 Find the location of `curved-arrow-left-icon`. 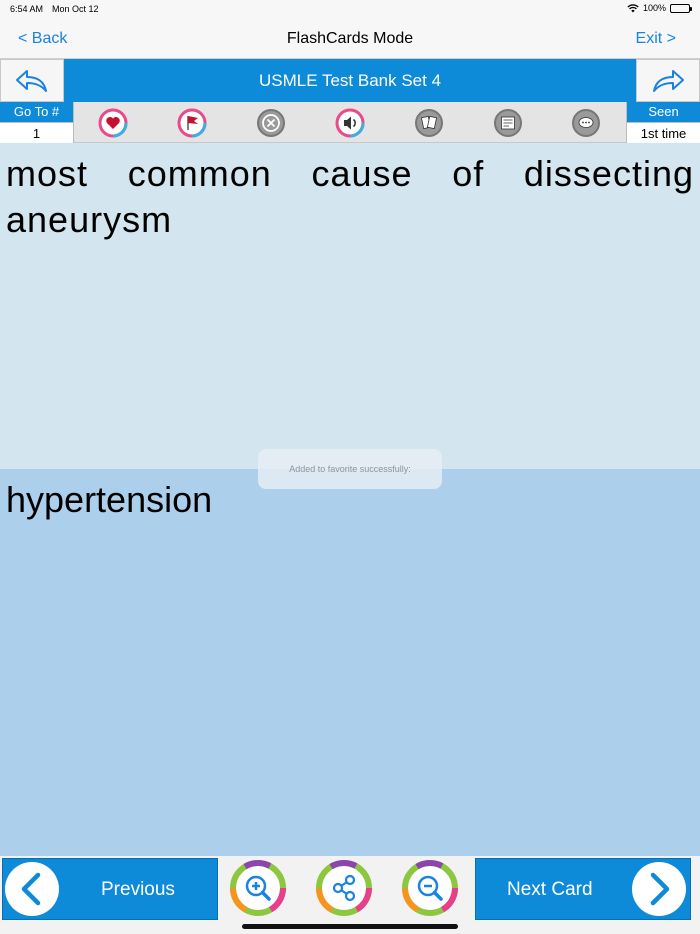

curved-arrow-left-icon is located at coordinates (31, 80).